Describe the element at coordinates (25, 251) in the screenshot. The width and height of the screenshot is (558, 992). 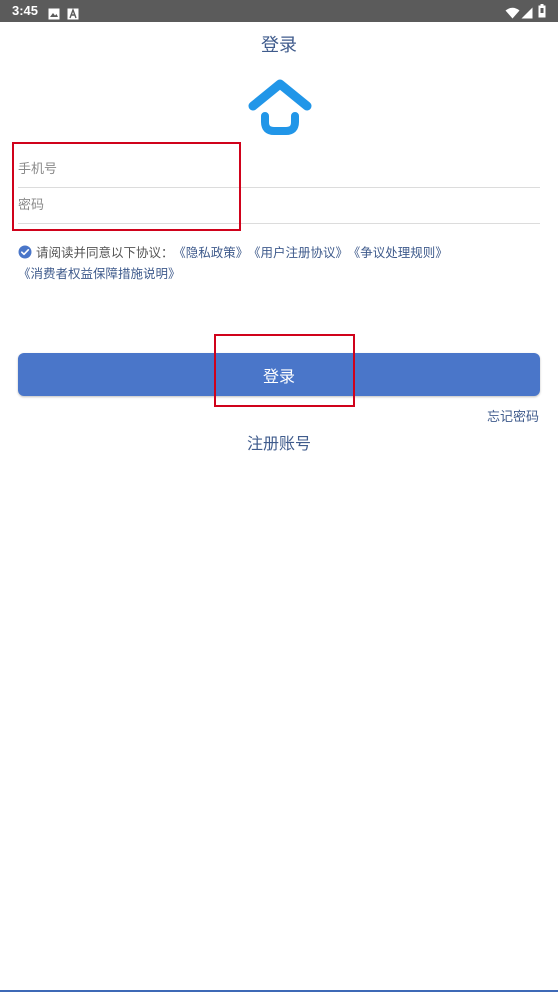
I see `agreement-checkbox` at that location.